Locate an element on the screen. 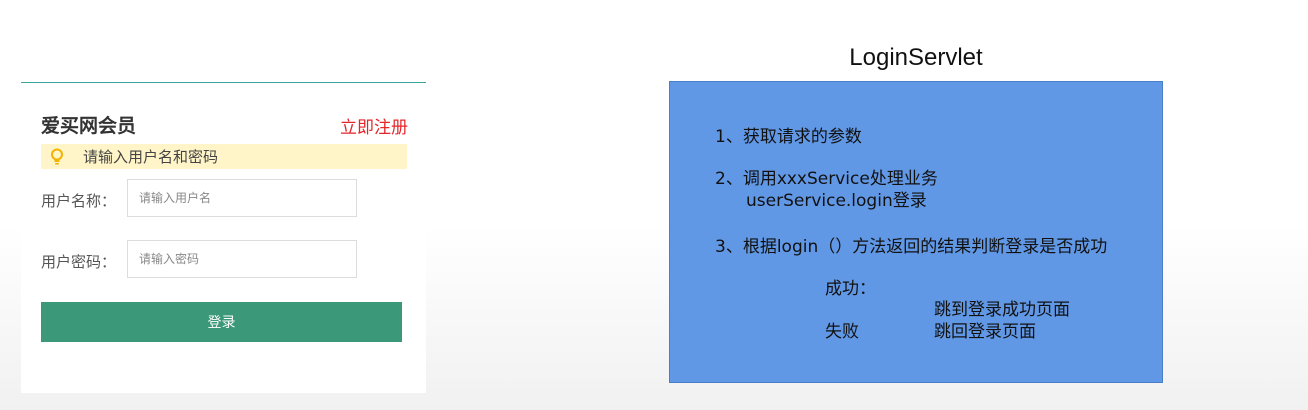 The width and height of the screenshot is (1308, 410). password-label: 用户密码： is located at coordinates (79, 262).